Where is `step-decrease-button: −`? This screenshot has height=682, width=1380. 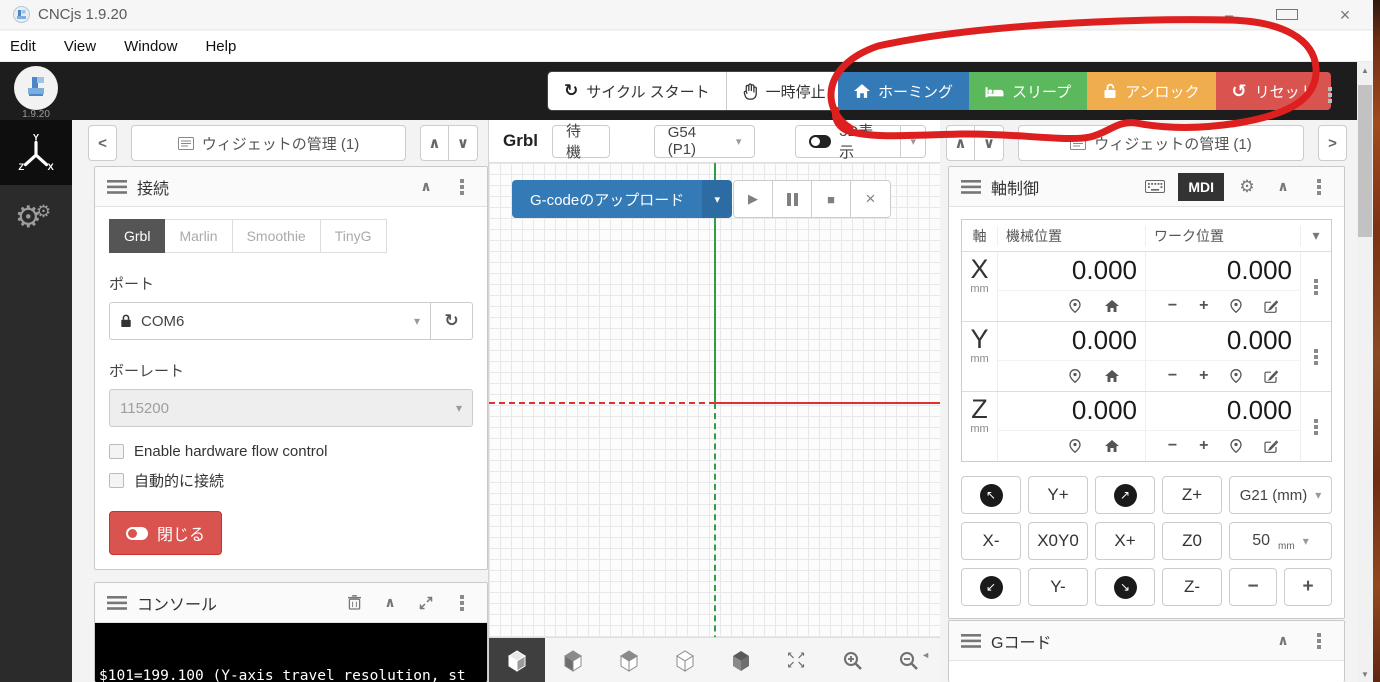
step-decrease-button: − is located at coordinates (1253, 587).